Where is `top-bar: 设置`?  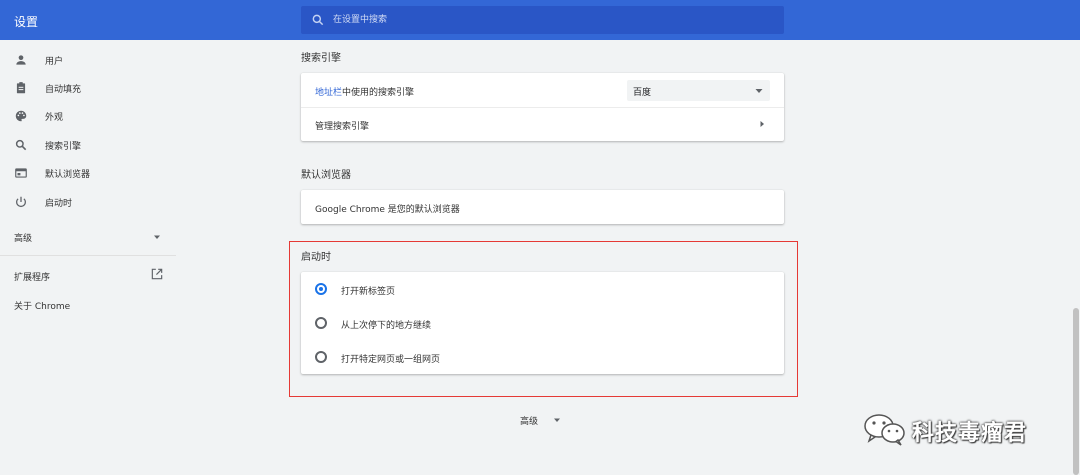 top-bar: 设置 is located at coordinates (540, 20).